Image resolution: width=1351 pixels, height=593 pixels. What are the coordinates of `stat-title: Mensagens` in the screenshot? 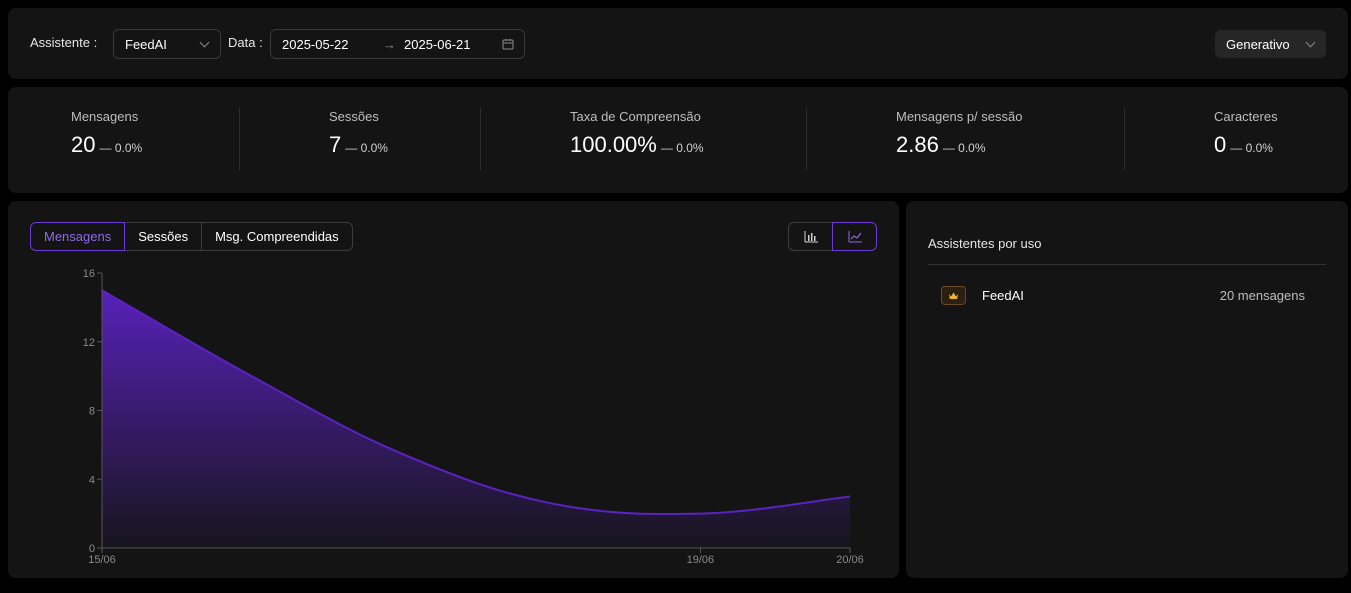 It's located at (105, 116).